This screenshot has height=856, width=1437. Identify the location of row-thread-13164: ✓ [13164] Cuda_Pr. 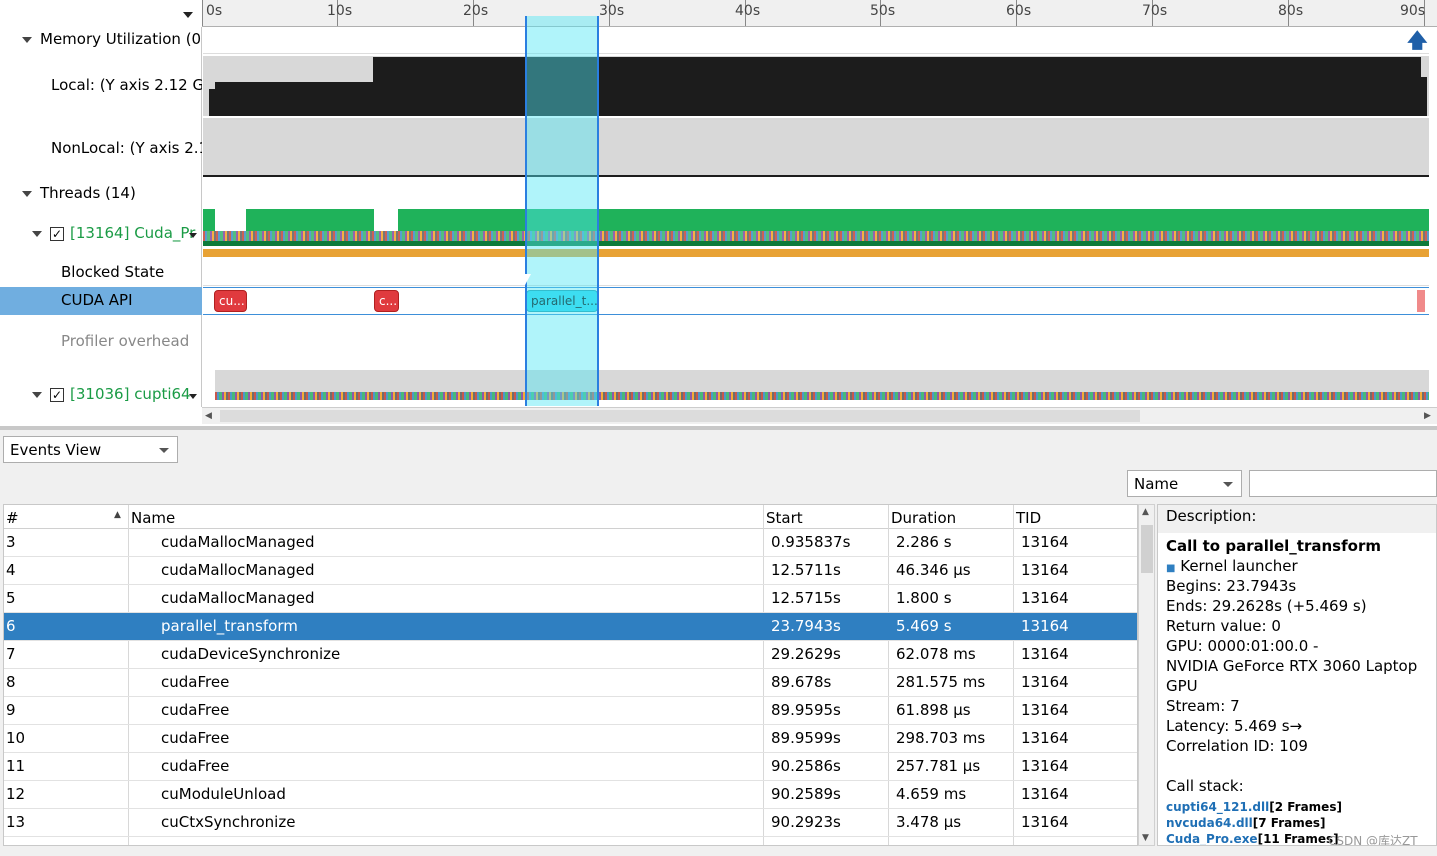
(117, 233).